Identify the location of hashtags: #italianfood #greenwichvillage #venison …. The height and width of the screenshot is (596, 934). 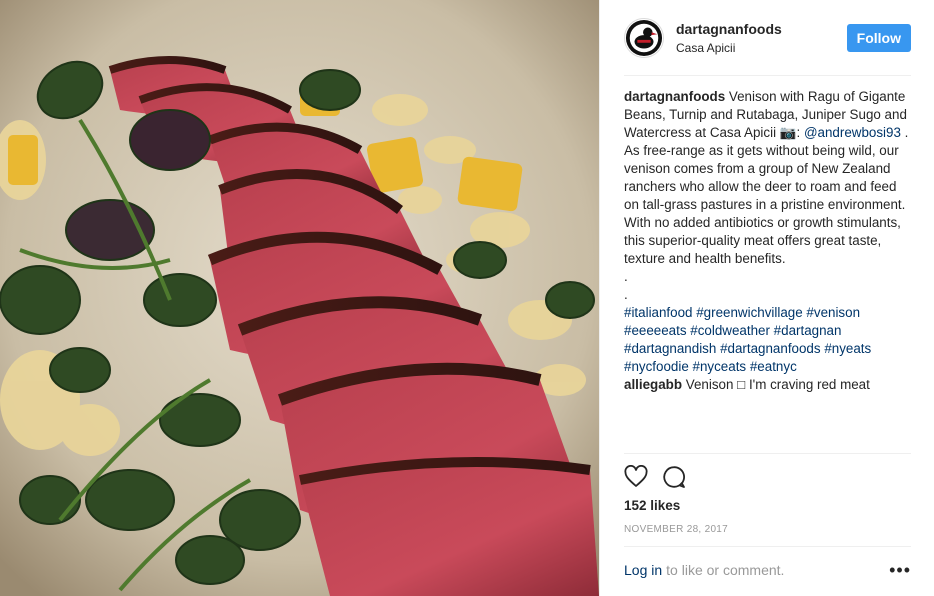
(769, 340).